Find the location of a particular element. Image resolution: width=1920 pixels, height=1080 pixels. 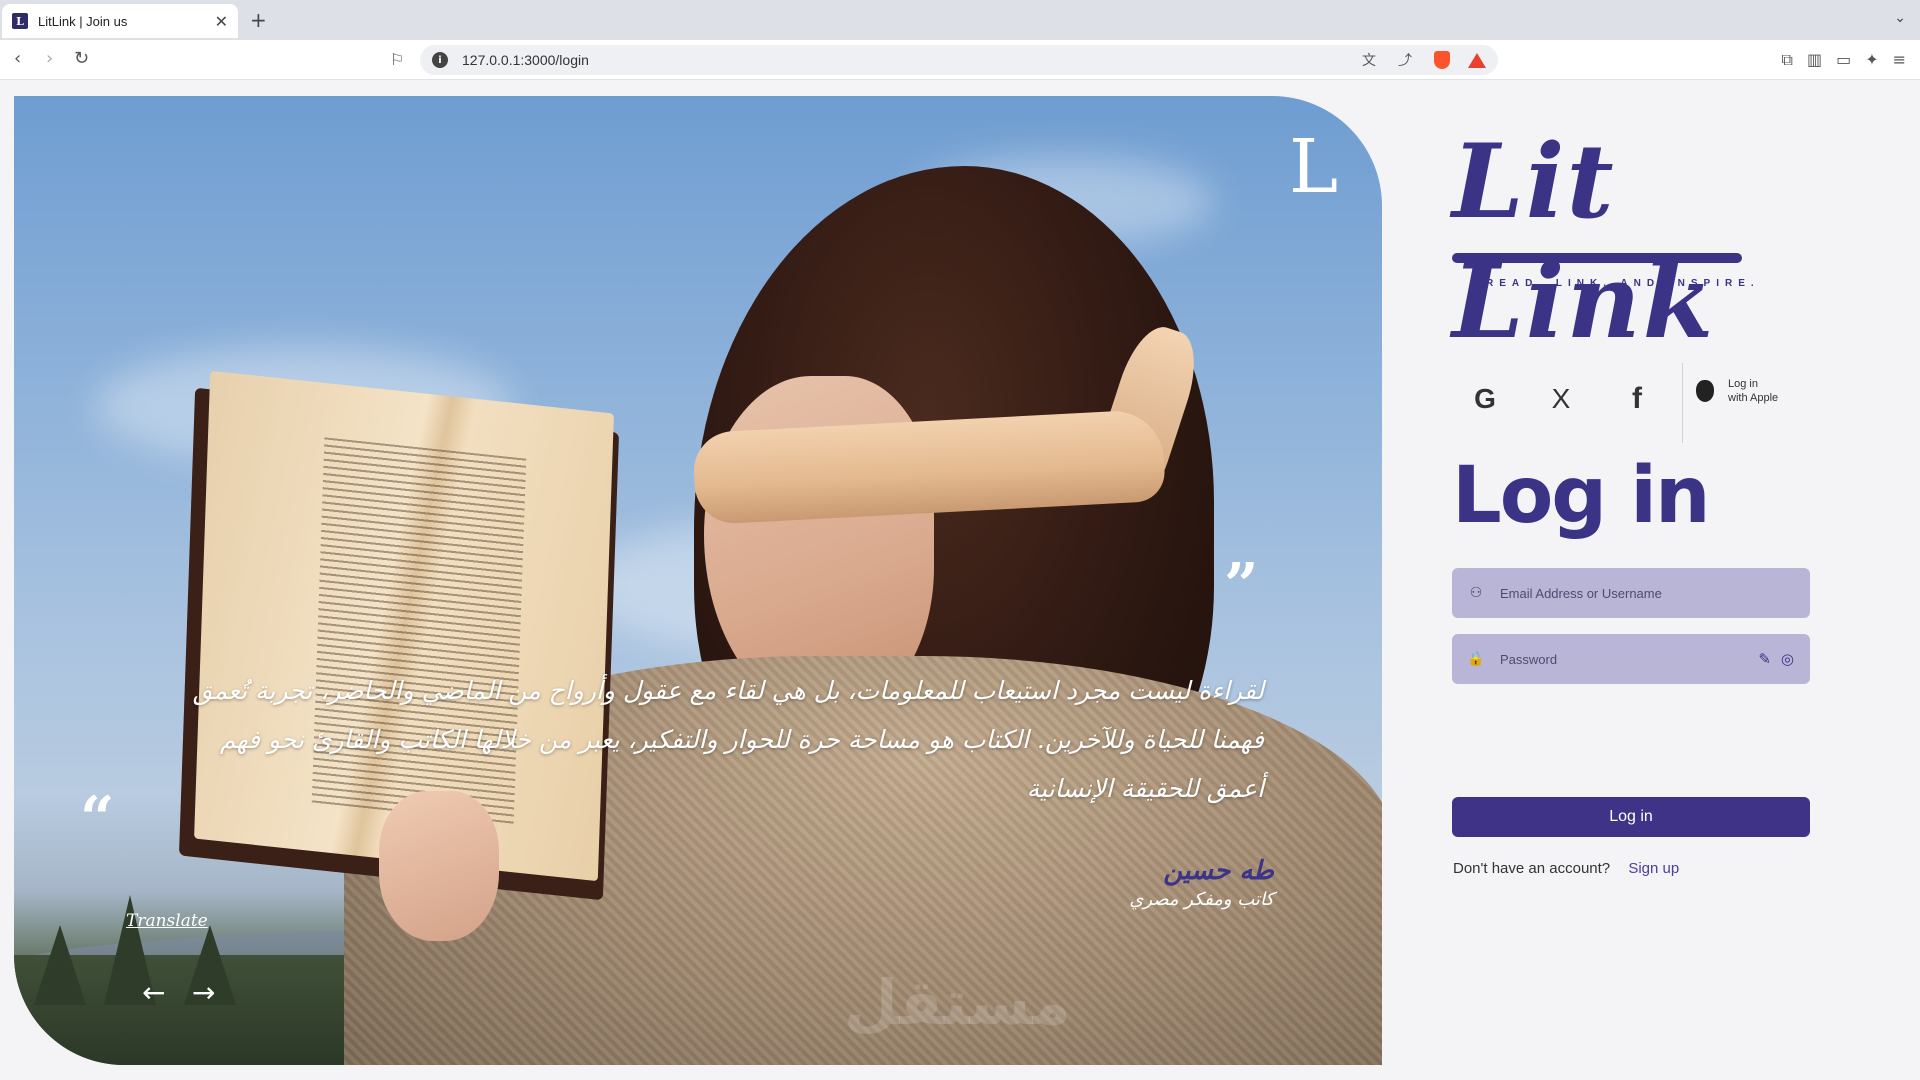

quote-author: طه حسين is located at coordinates (1218, 871).